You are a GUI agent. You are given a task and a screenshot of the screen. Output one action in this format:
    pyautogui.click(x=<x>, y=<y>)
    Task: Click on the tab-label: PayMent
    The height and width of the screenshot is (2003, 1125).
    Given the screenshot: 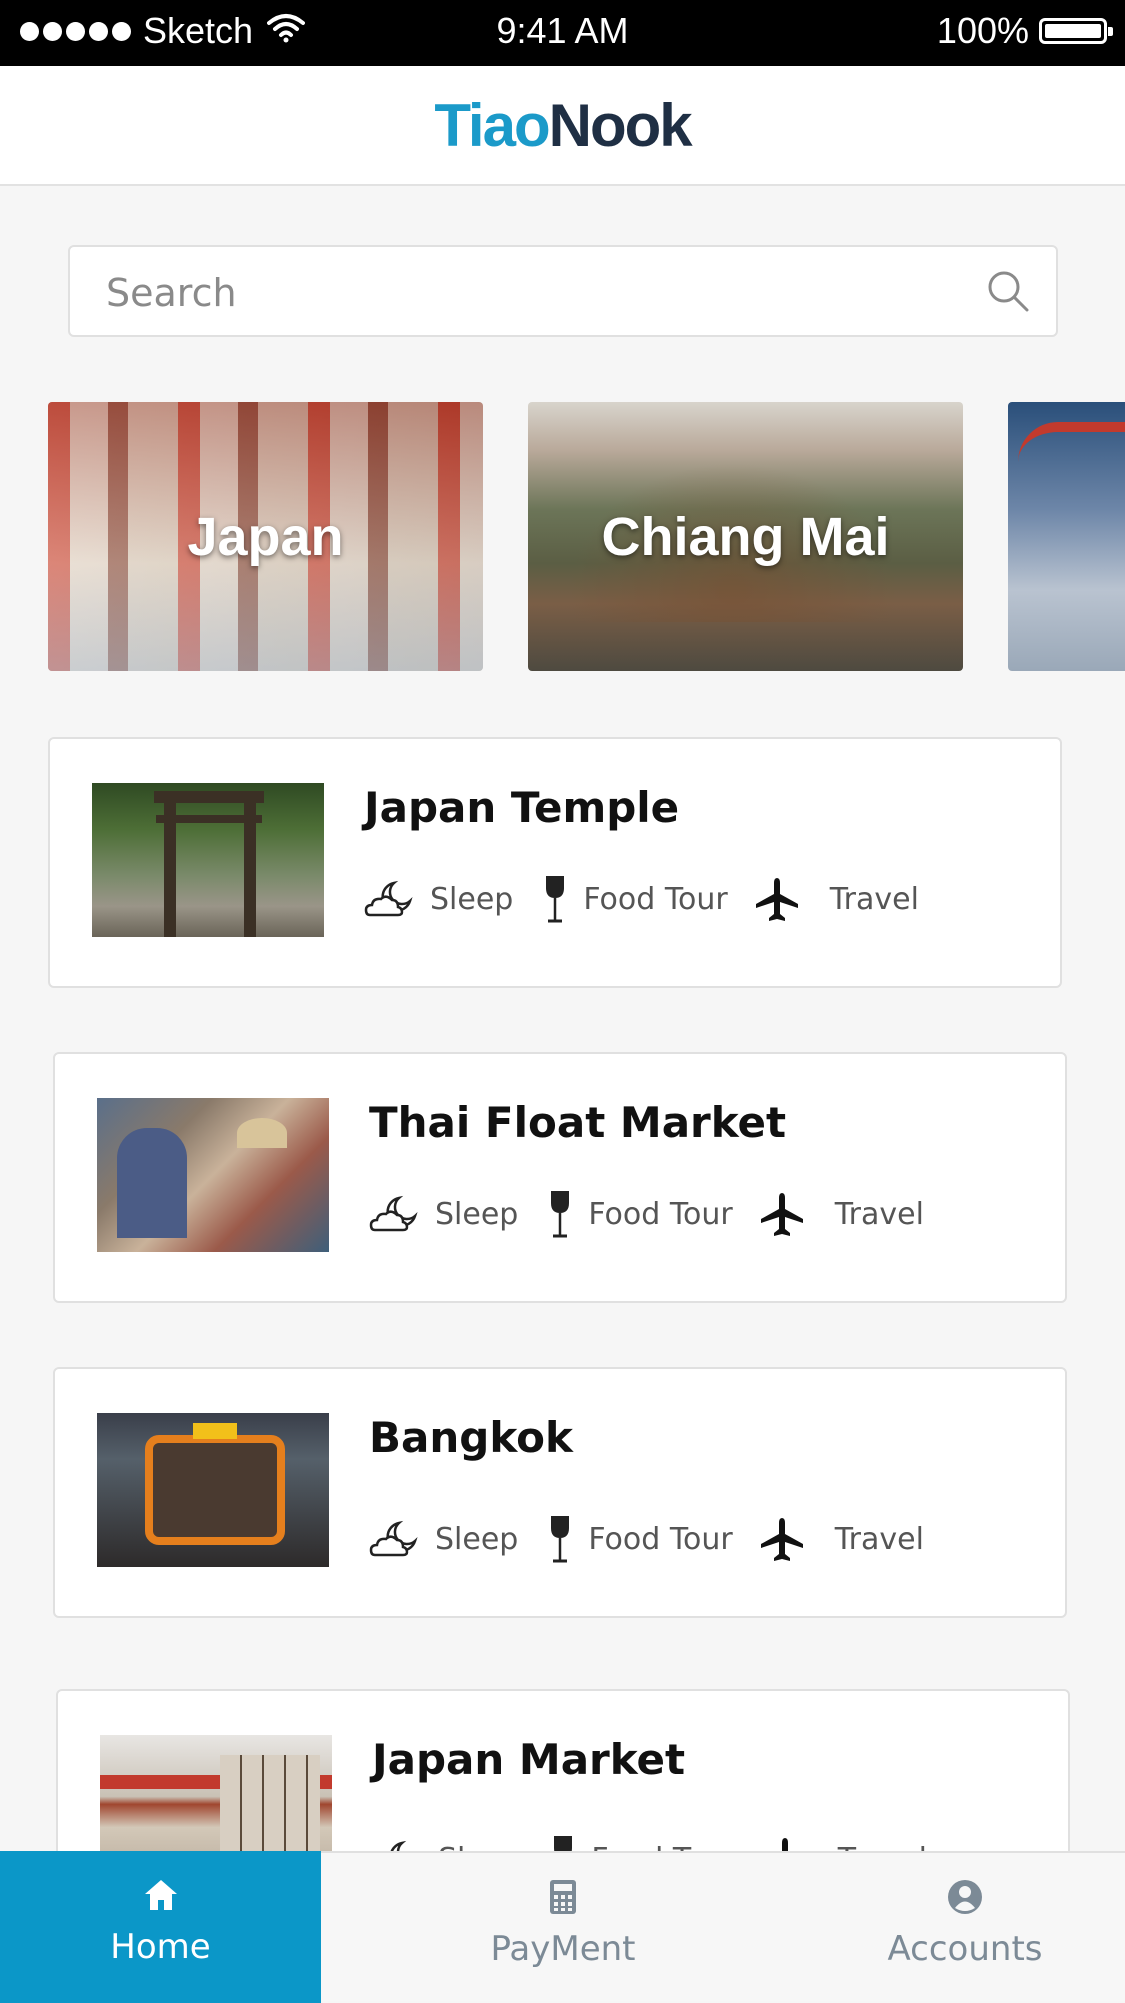 What is the action you would take?
    pyautogui.click(x=563, y=1949)
    